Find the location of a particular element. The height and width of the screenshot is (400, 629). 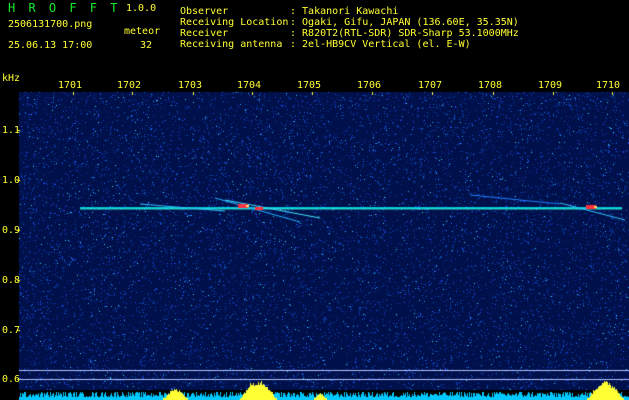

x-tick: 1708 is located at coordinates (490, 85).